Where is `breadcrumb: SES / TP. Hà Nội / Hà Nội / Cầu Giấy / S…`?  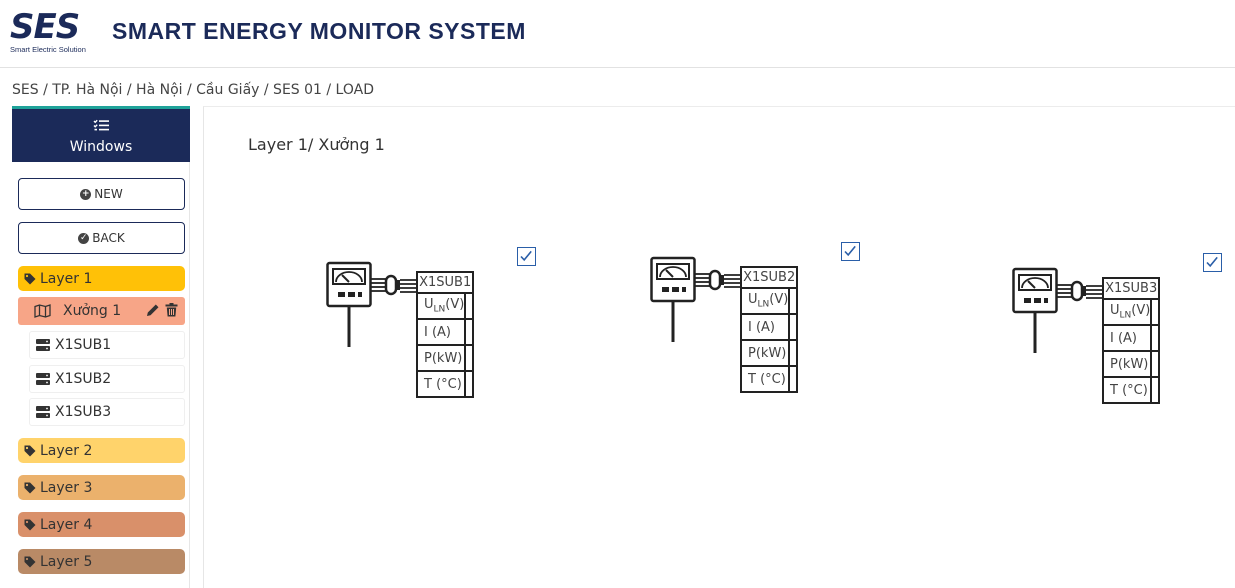 breadcrumb: SES / TP. Hà Nội / Hà Nội / Cầu Giấy / S… is located at coordinates (193, 90).